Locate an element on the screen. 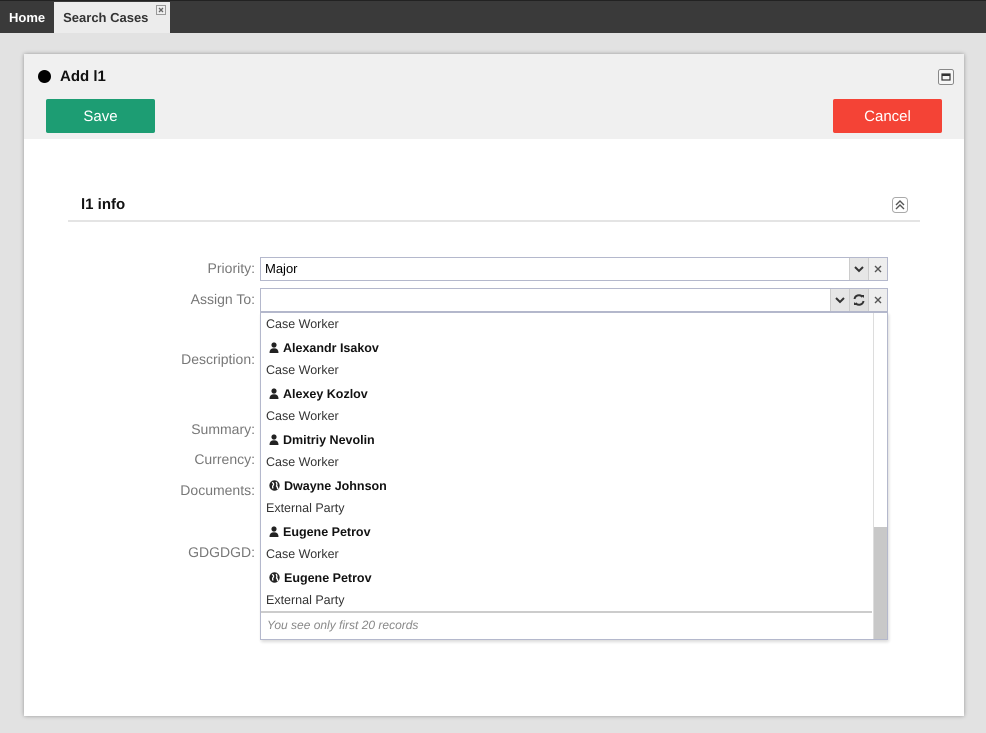  field-label: Description: is located at coordinates (218, 359).